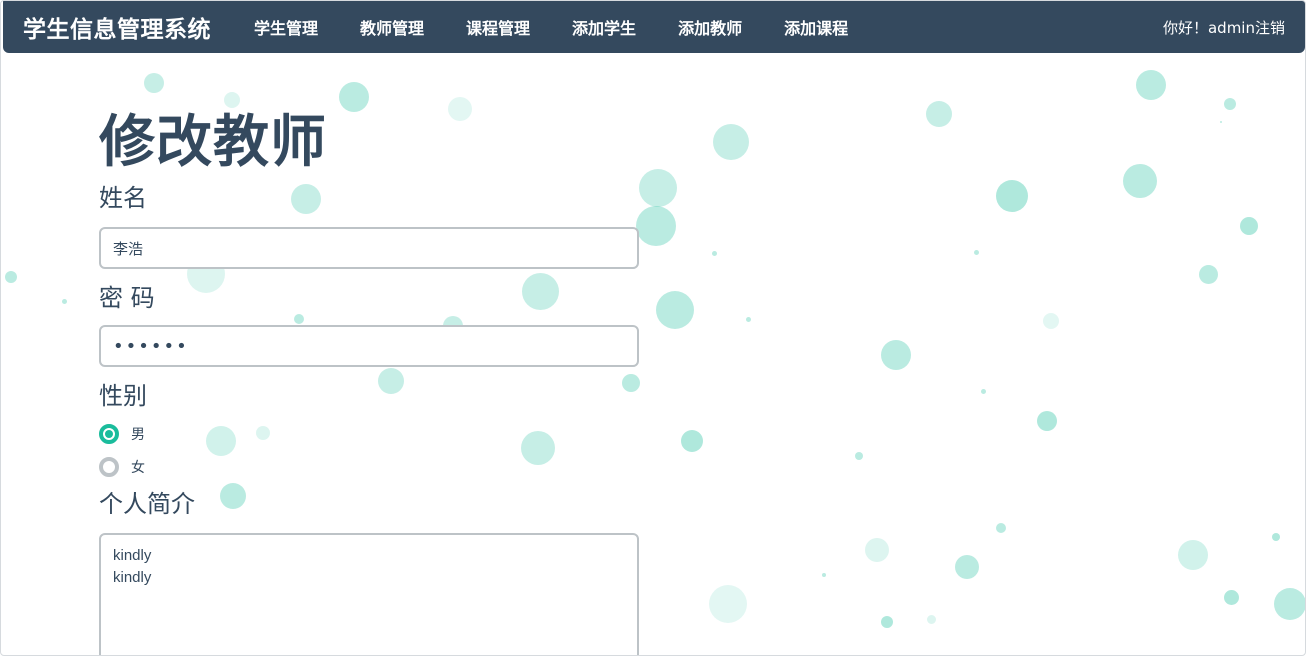  I want to click on logout-link: 注销, so click(1270, 28).